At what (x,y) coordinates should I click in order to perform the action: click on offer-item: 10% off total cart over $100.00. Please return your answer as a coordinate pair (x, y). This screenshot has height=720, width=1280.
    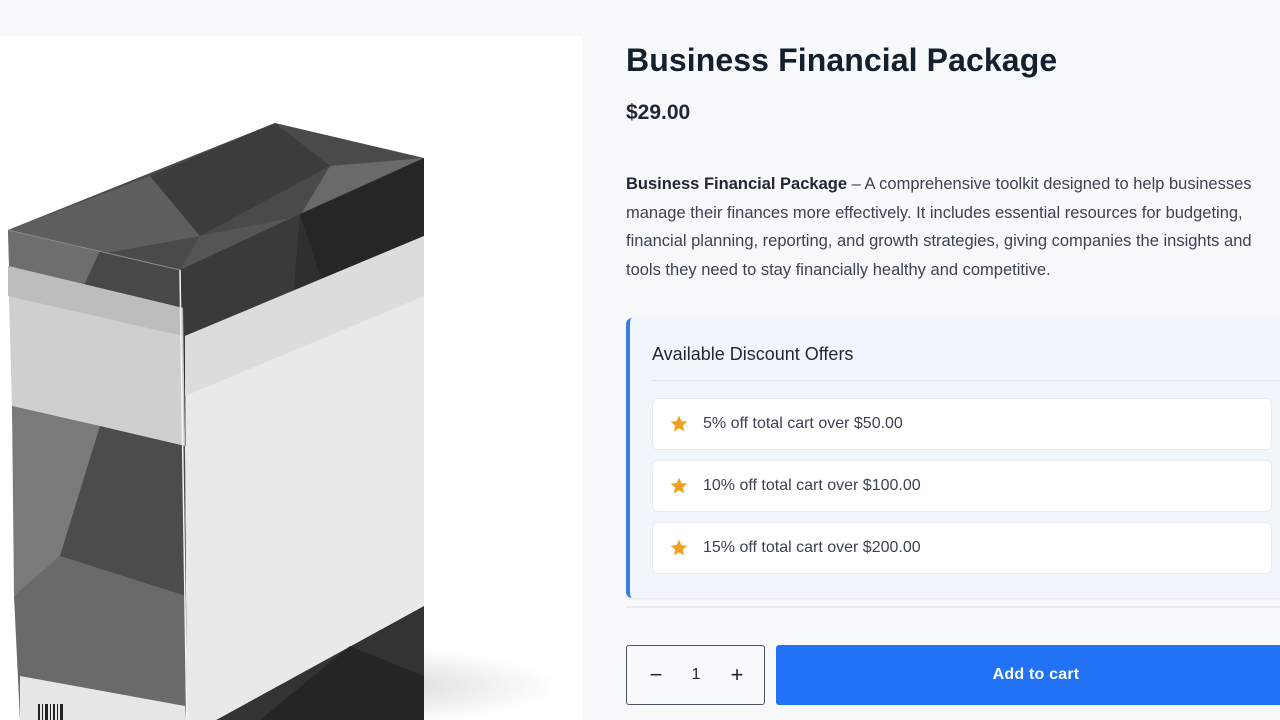
    Looking at the image, I should click on (962, 486).